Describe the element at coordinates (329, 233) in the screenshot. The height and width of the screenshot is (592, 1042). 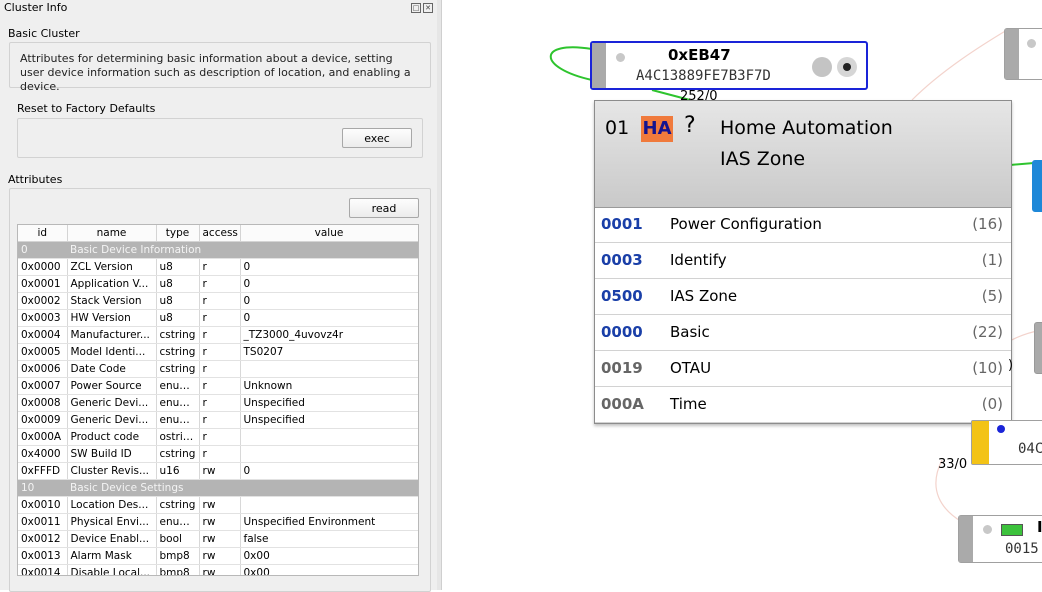
I see `col-header-value: value` at that location.